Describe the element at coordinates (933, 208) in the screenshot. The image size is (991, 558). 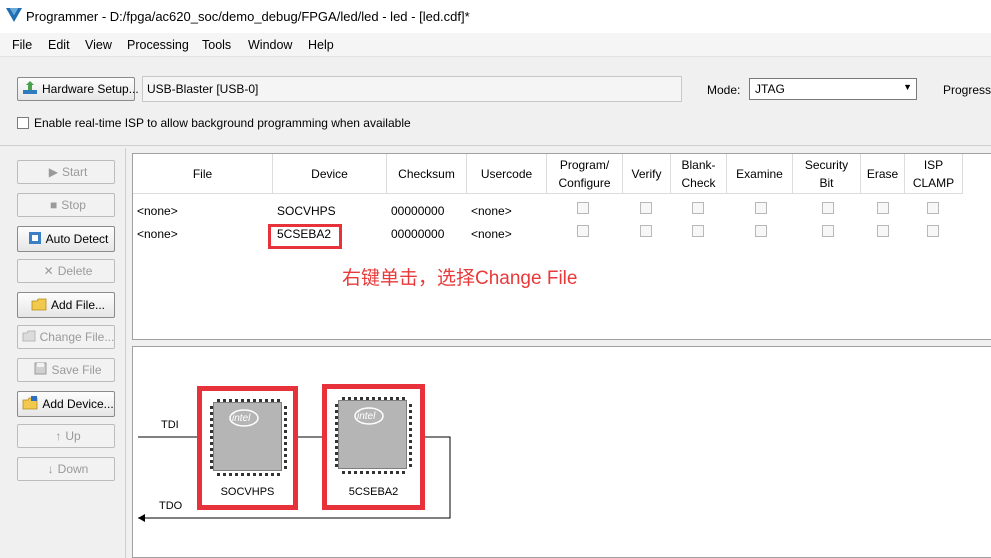
I see `row1-isp-clamp-checkbox` at that location.